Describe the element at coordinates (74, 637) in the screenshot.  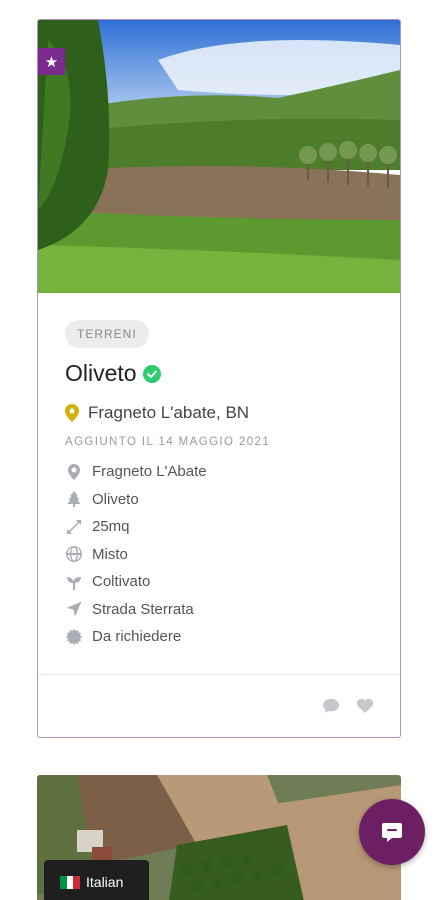
I see `certificate-icon` at that location.